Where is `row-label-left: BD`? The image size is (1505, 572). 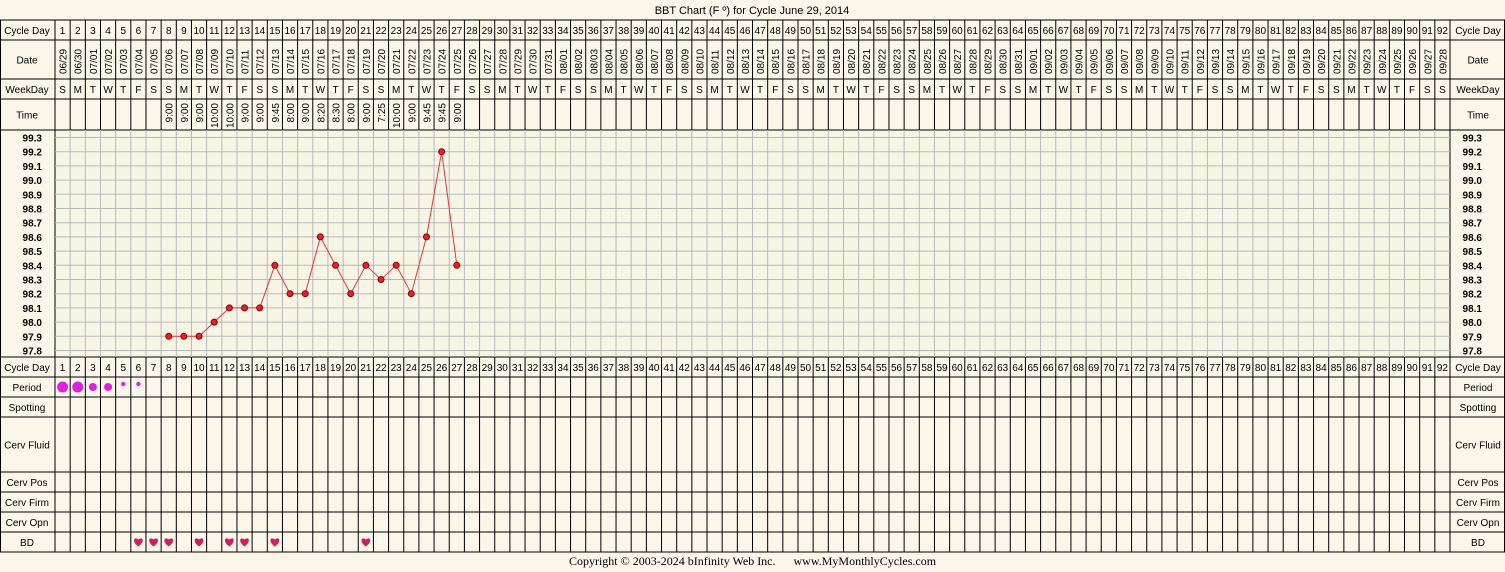 row-label-left: BD is located at coordinates (27, 543).